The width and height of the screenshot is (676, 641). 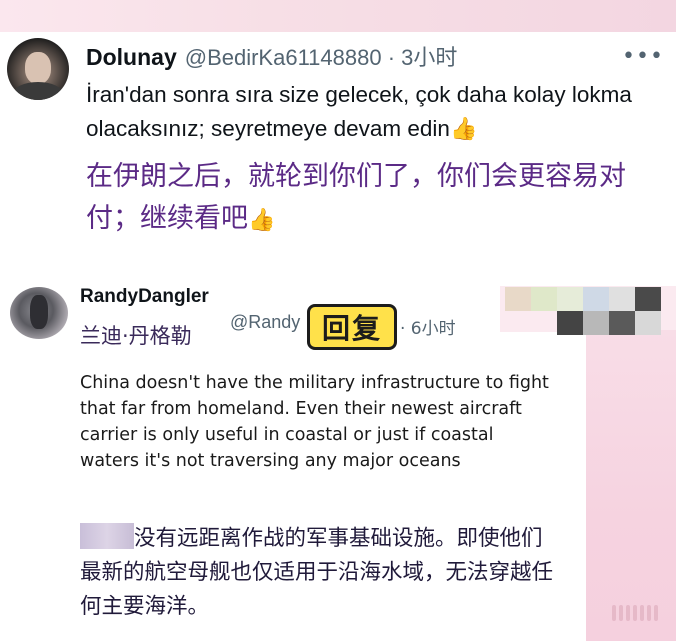 I want to click on handle: @Randy, so click(x=265, y=322).